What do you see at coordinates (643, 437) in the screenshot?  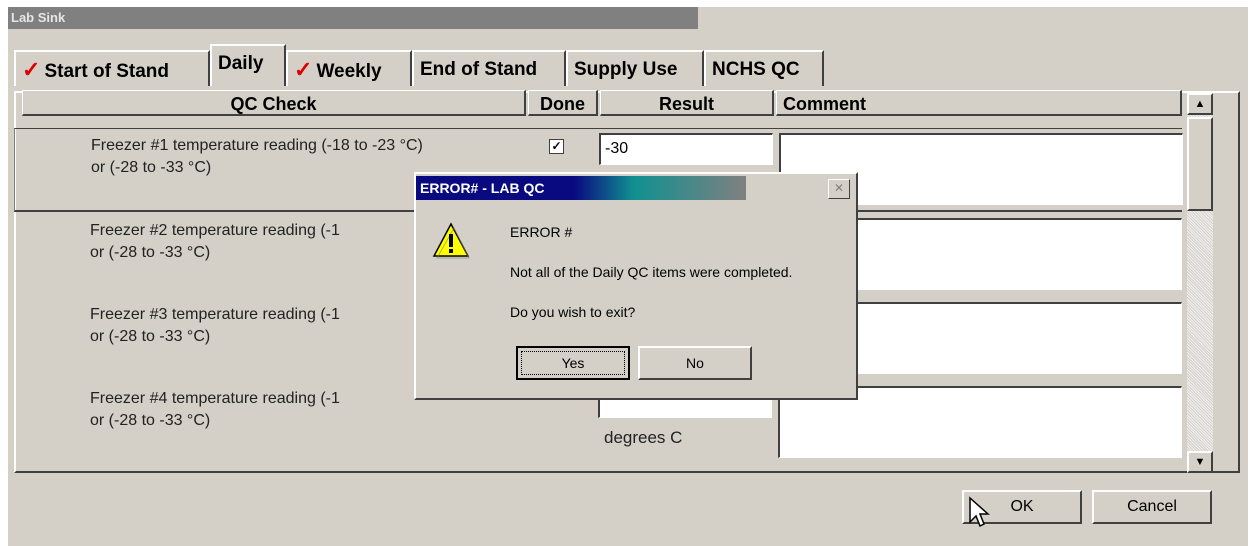 I see `units-label: degrees C` at bounding box center [643, 437].